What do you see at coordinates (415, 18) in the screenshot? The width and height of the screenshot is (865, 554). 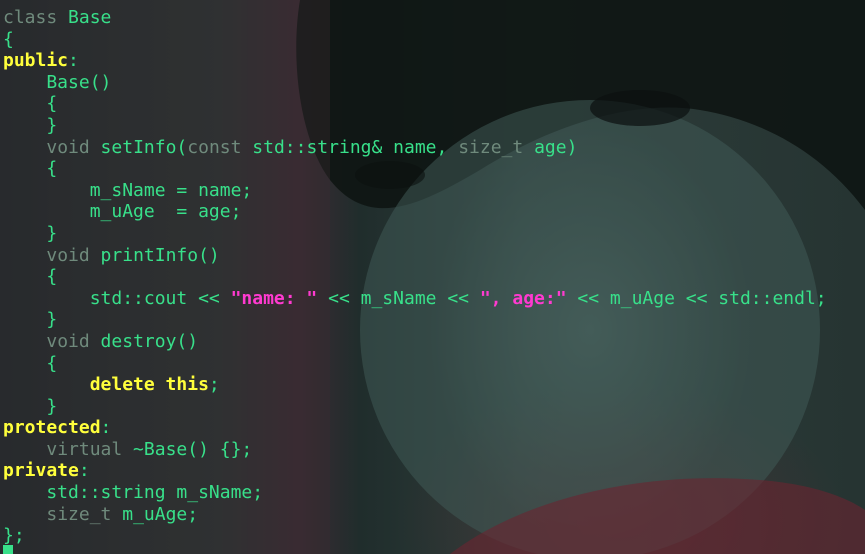 I see `code-line: class Base` at bounding box center [415, 18].